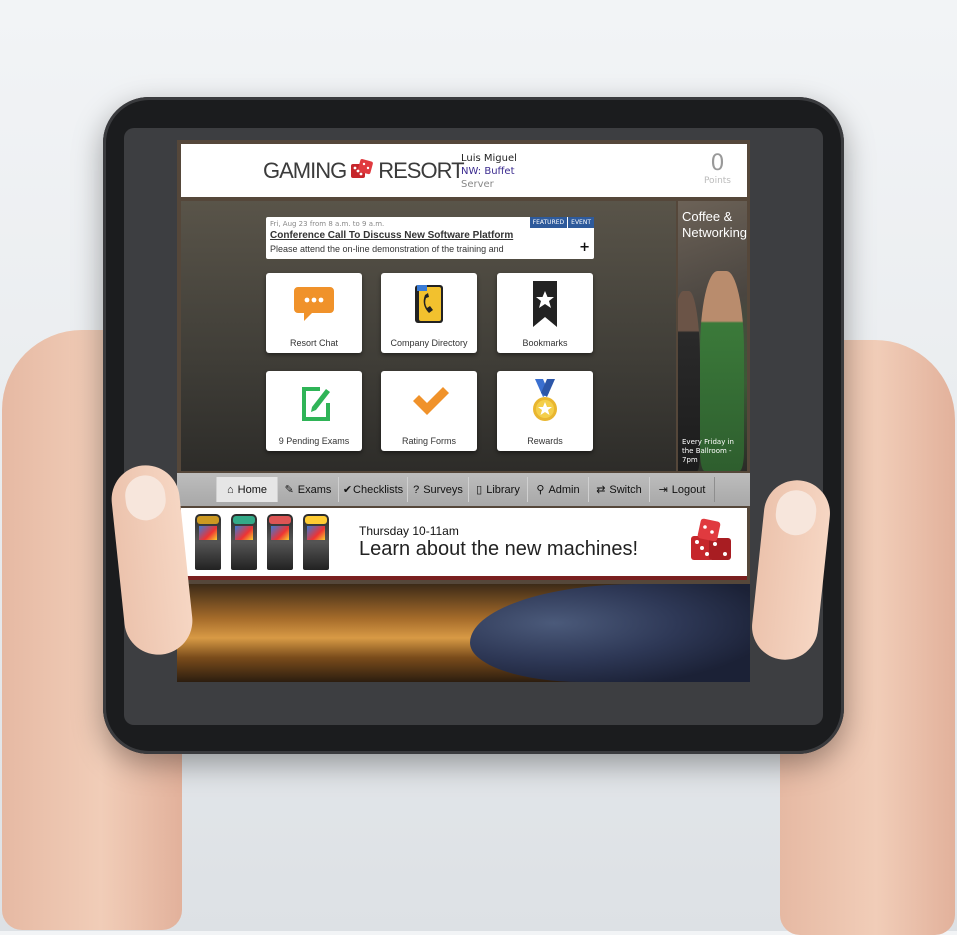  I want to click on event-badge: EVENT, so click(581, 222).